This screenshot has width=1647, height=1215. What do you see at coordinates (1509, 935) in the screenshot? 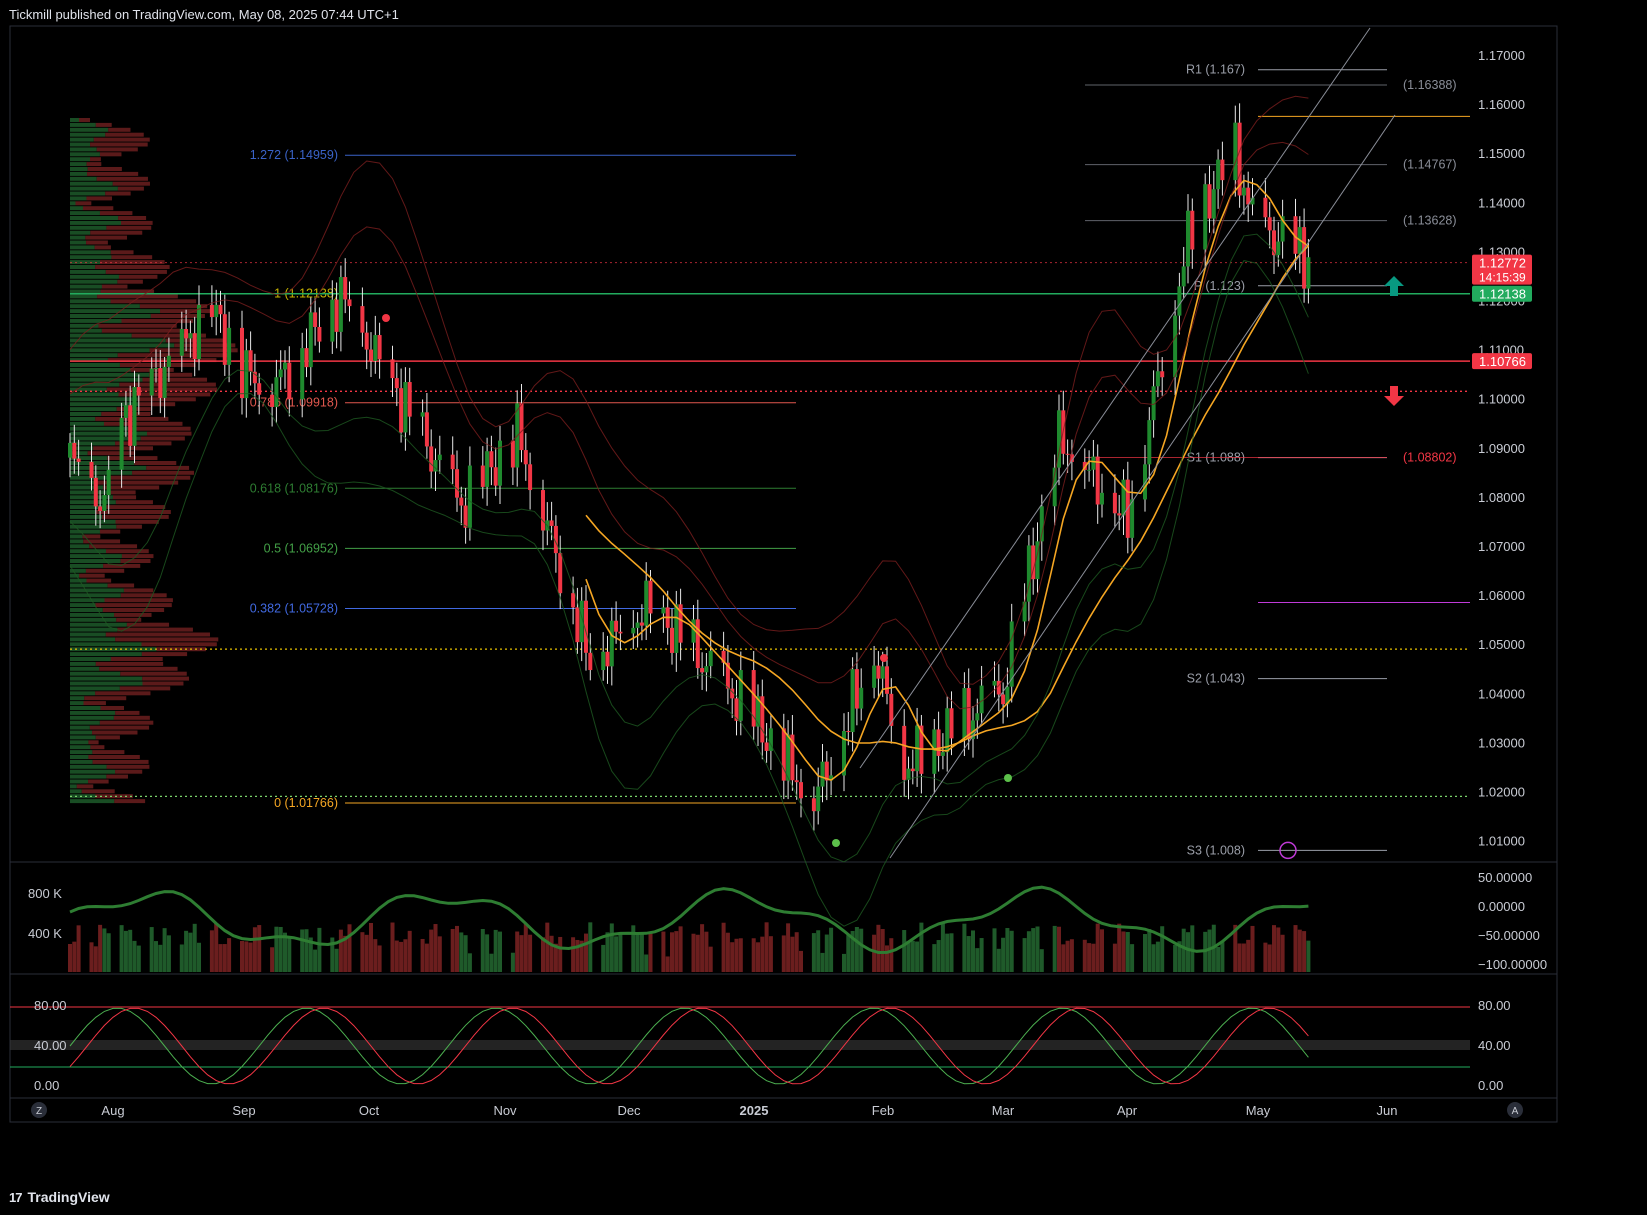
I see `osc-tick: −50.00000` at bounding box center [1509, 935].